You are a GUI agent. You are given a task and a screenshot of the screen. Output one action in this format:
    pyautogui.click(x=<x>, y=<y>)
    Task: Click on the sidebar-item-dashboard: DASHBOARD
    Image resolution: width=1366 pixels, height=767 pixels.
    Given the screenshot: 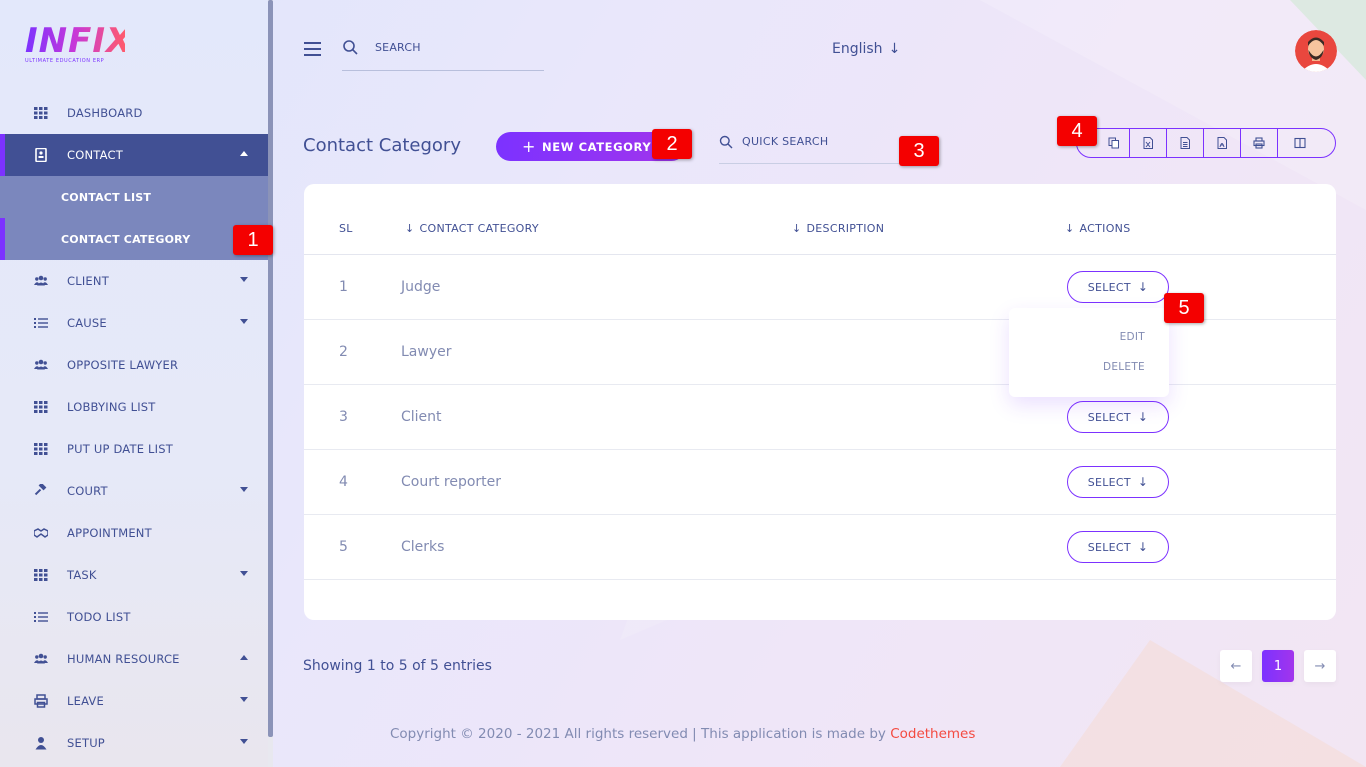 What is the action you would take?
    pyautogui.click(x=134, y=113)
    